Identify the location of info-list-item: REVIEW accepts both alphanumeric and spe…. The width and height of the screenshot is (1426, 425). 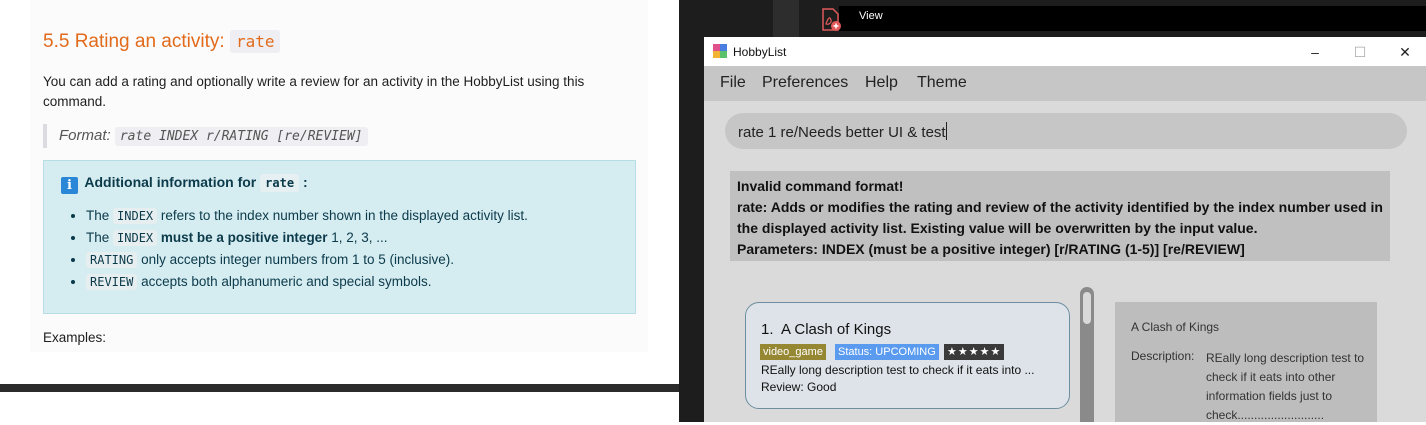
(307, 282).